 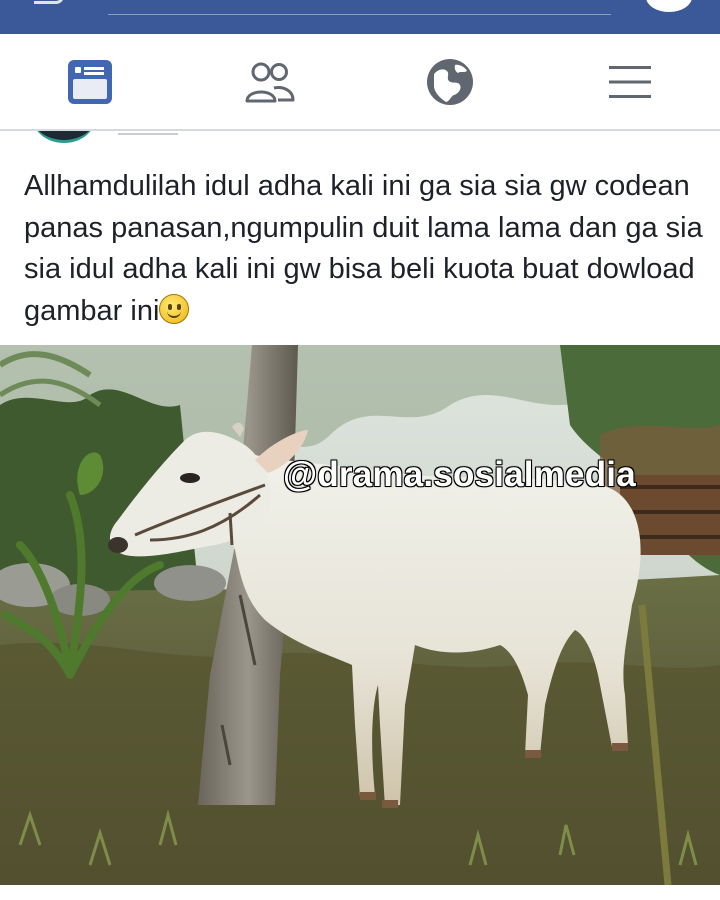 What do you see at coordinates (148, 133) in the screenshot?
I see `post-meta` at bounding box center [148, 133].